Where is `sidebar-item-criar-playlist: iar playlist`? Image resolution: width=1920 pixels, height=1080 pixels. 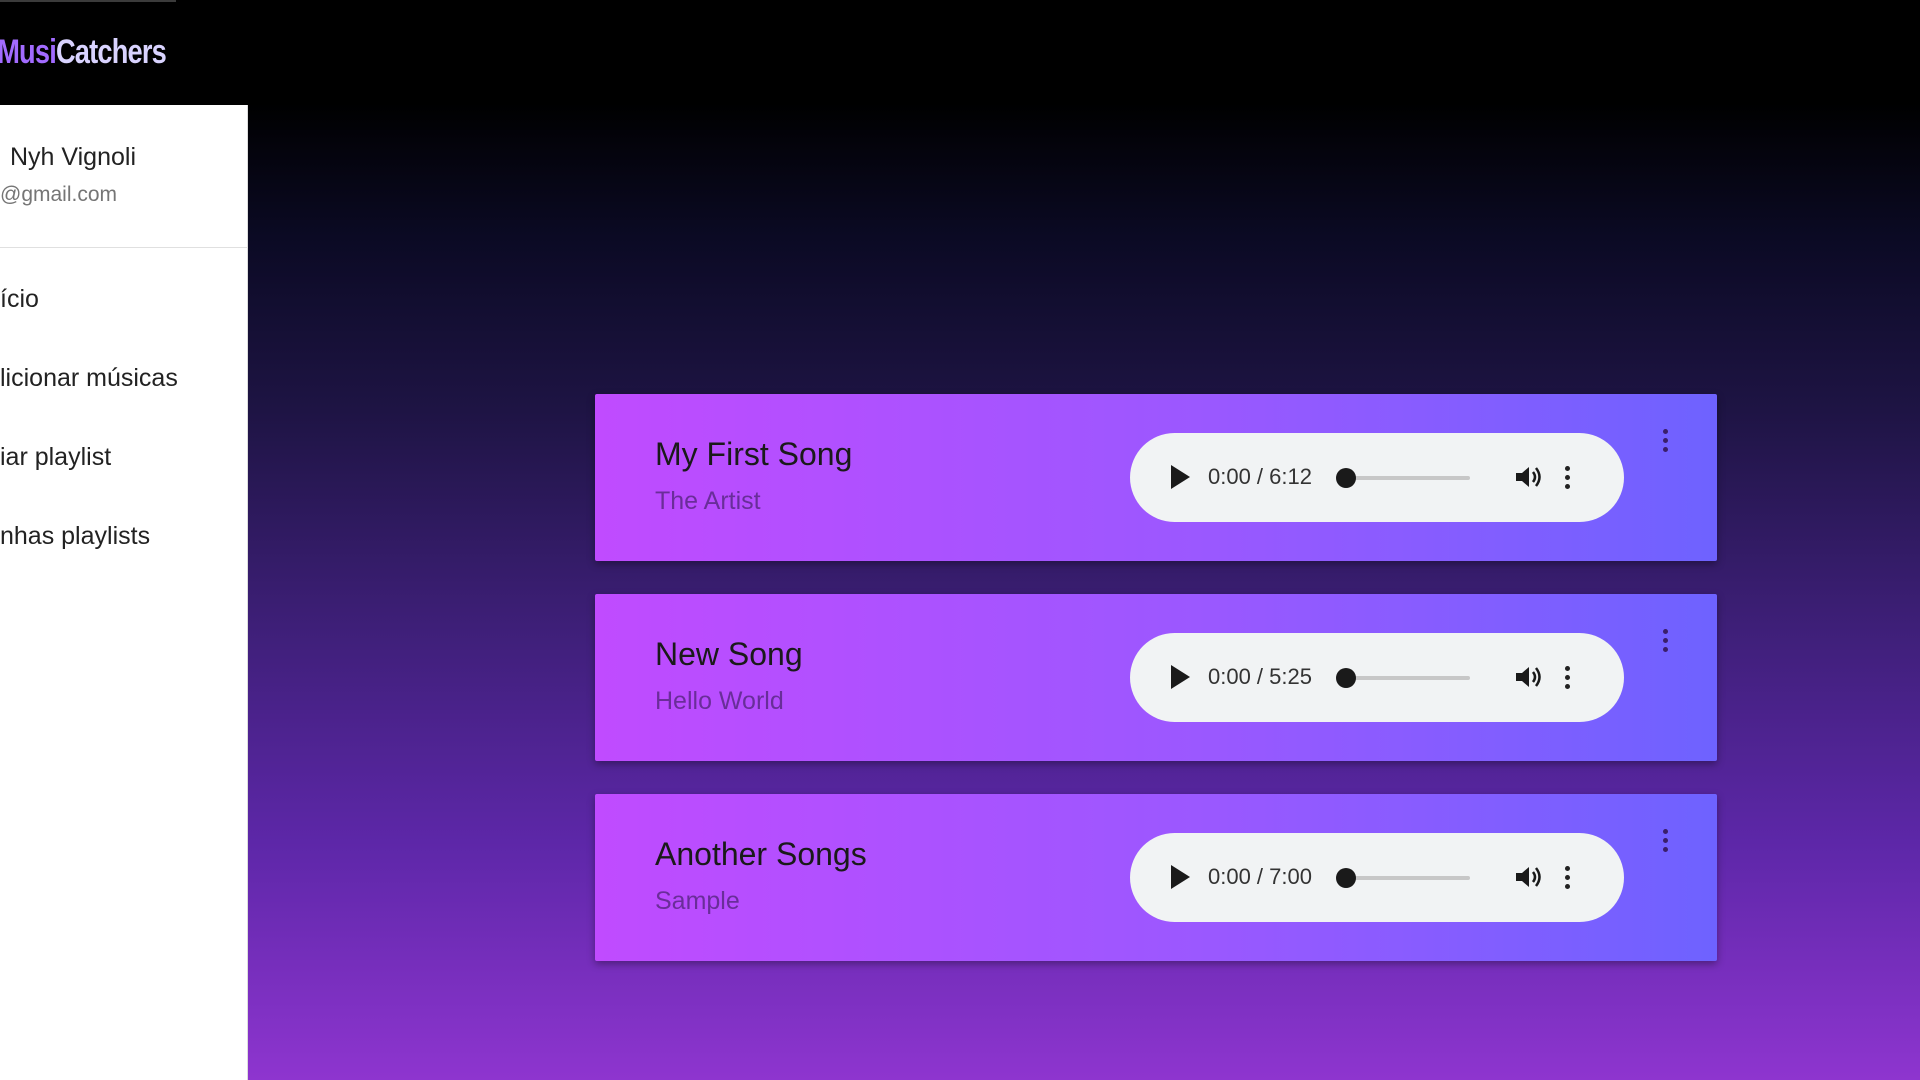
sidebar-item-criar-playlist: iar playlist is located at coordinates (55, 457).